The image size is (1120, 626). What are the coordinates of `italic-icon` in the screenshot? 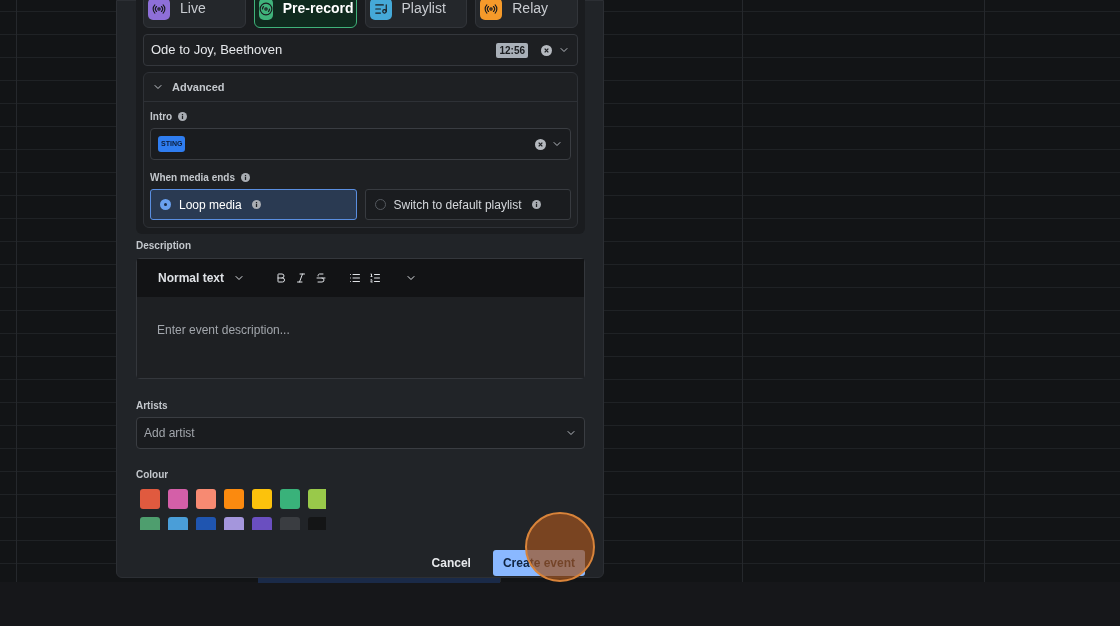 It's located at (301, 278).